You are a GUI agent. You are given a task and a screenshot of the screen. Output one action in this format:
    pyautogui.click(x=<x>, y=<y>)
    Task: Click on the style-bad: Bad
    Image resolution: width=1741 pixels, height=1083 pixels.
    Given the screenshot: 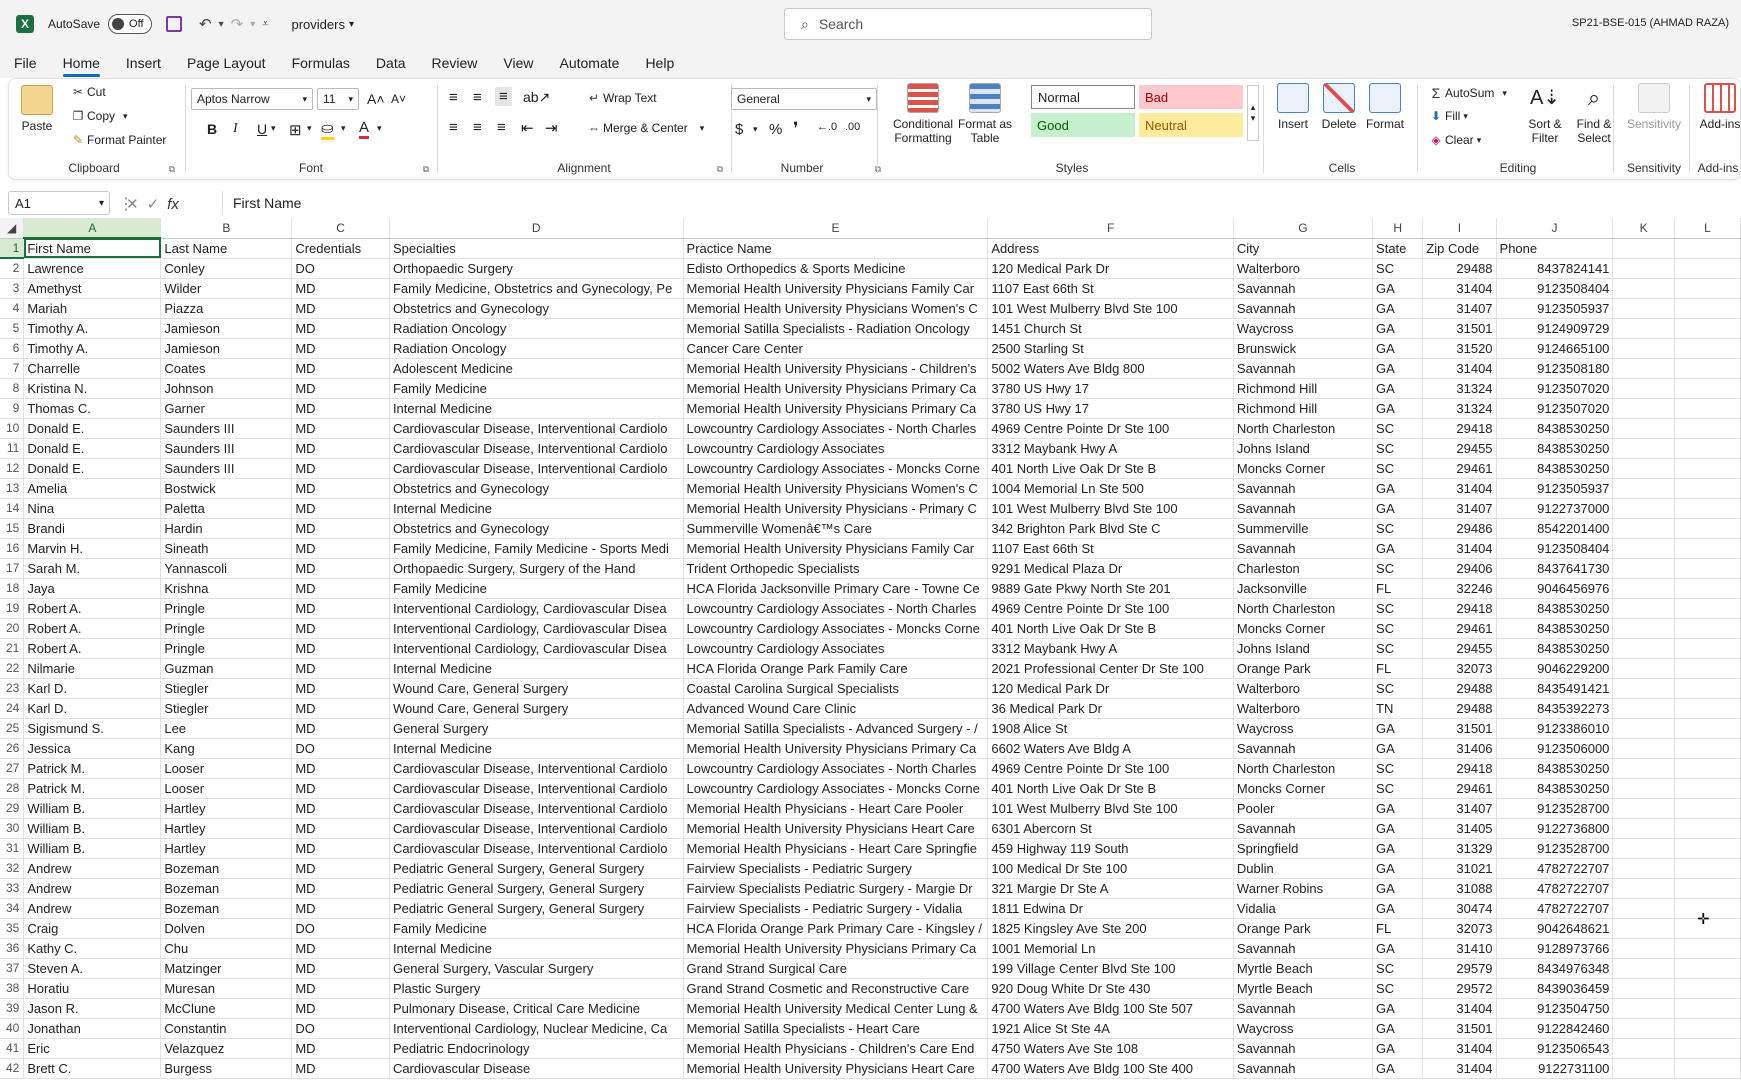 What is the action you would take?
    pyautogui.click(x=1191, y=97)
    